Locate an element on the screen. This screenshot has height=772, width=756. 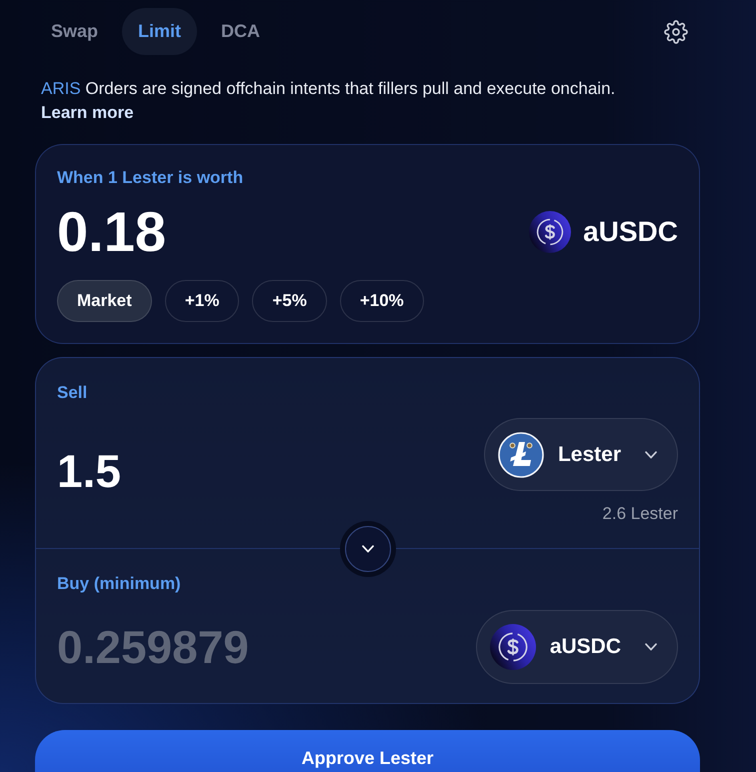
field-label: Buy (minimum) is located at coordinates (119, 584).